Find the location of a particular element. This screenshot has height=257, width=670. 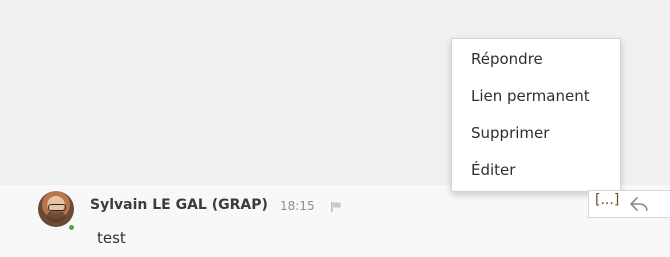

message-time: 18:15 is located at coordinates (297, 206).